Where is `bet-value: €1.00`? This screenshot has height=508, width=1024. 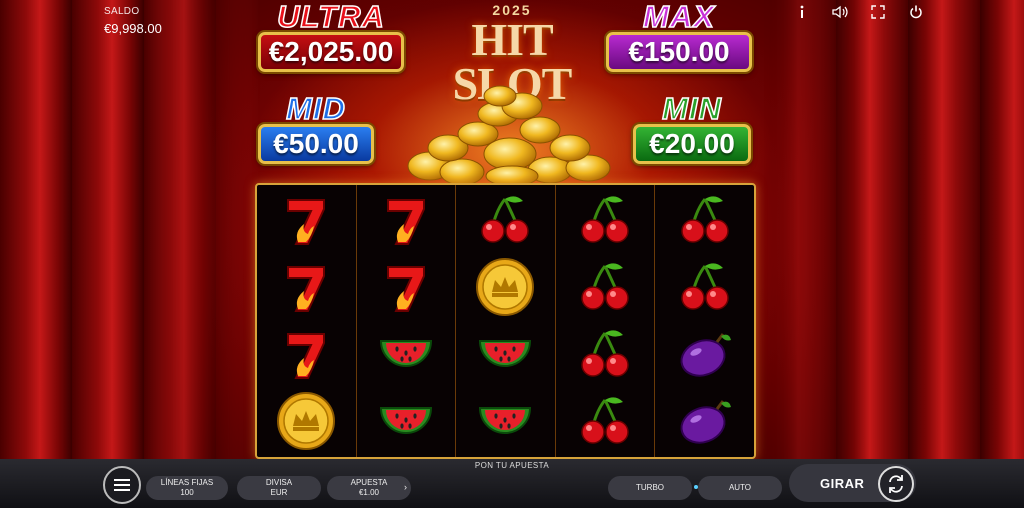
bet-value: €1.00 is located at coordinates (369, 492).